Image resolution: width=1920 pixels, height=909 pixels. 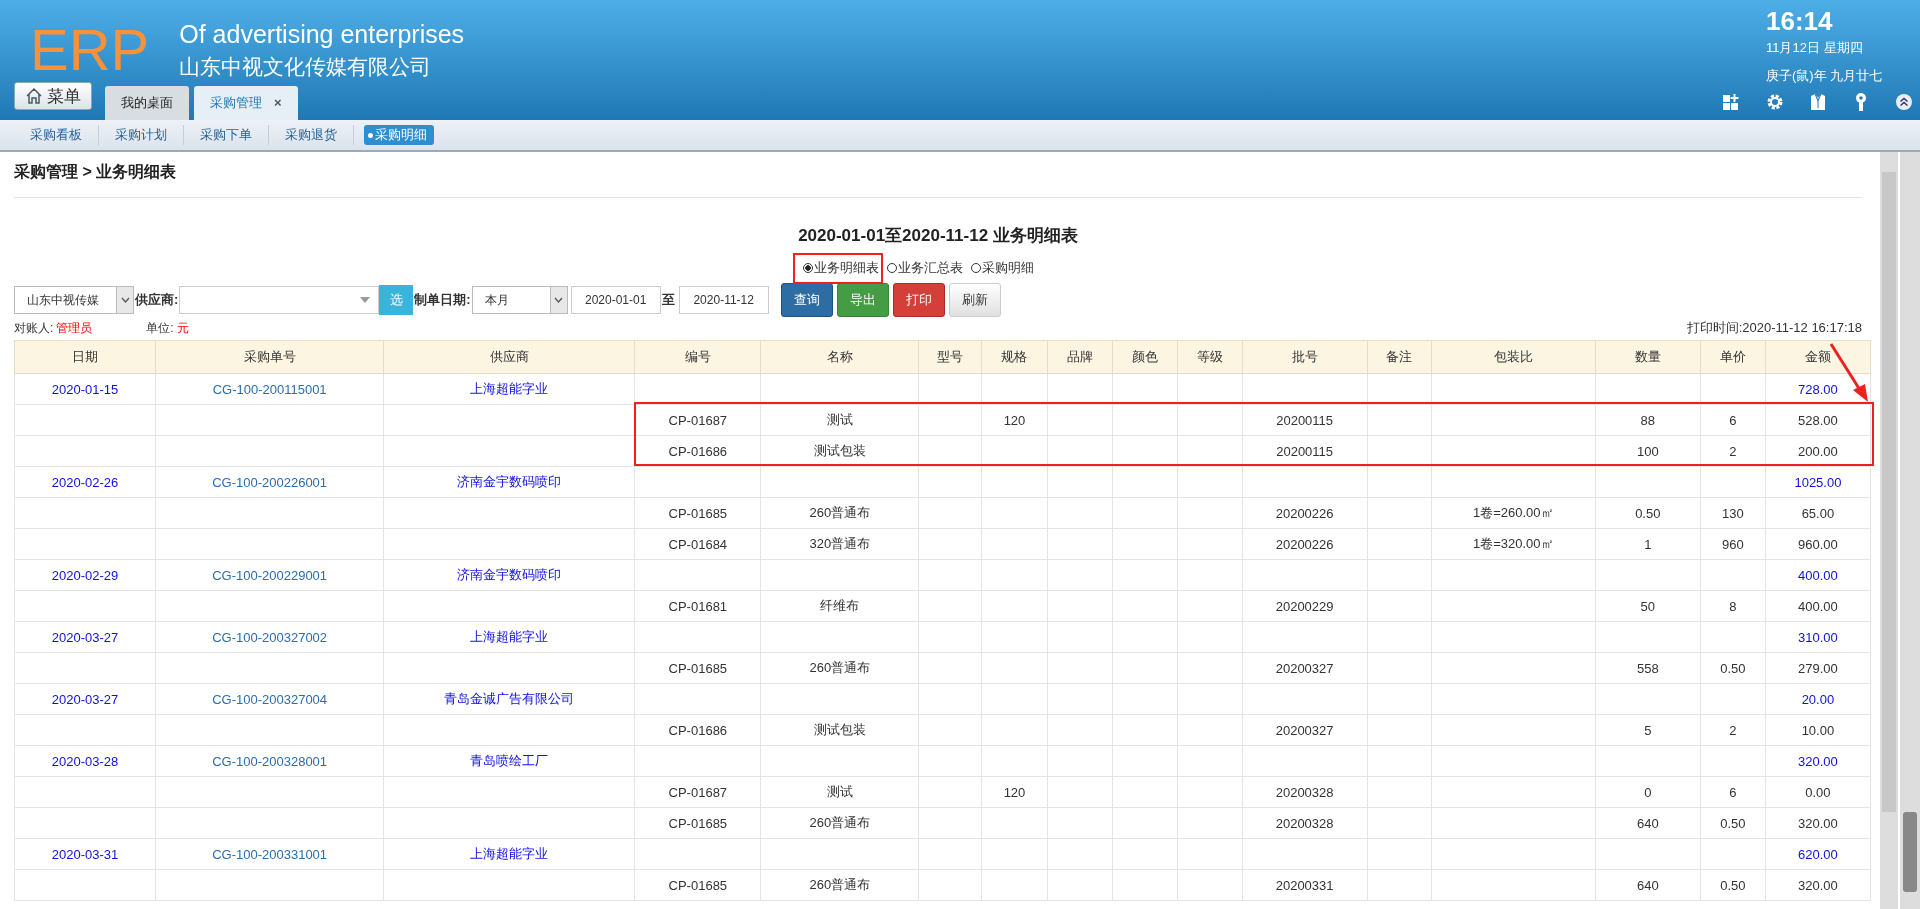 I want to click on collapse-icon, so click(x=1904, y=102).